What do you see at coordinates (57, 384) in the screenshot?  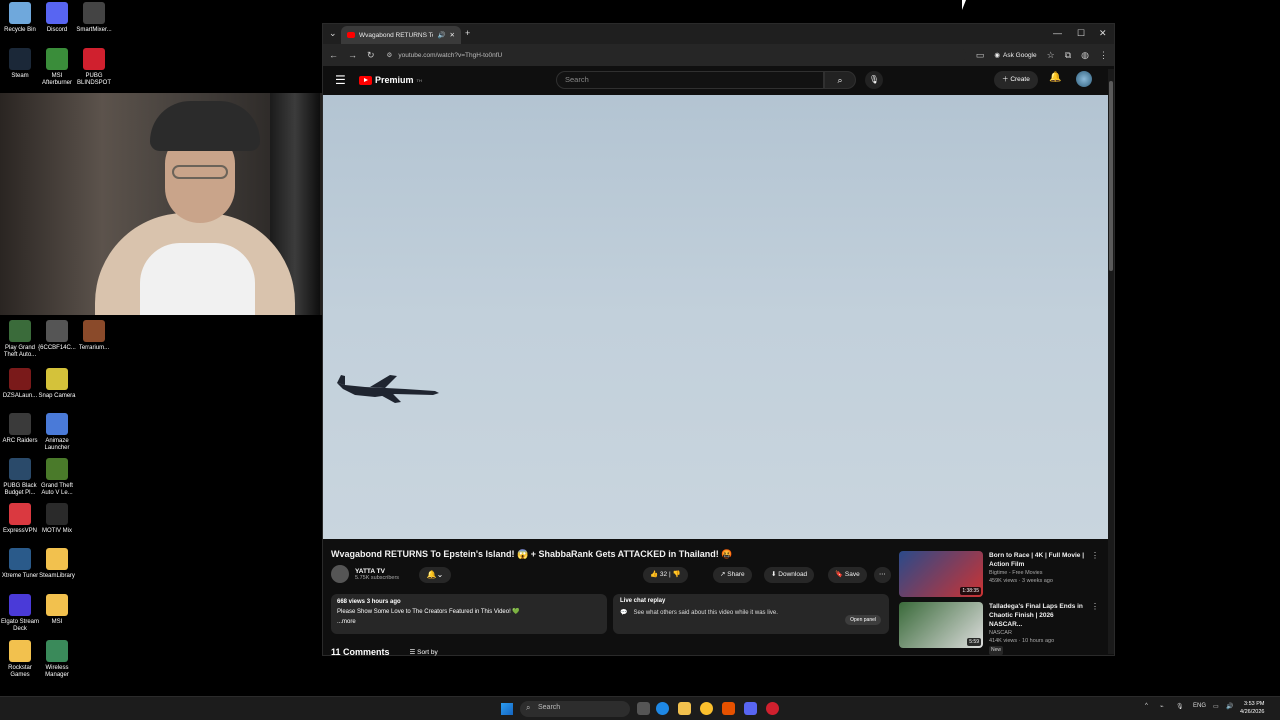 I see `desktop-icon: Snap Camera` at bounding box center [57, 384].